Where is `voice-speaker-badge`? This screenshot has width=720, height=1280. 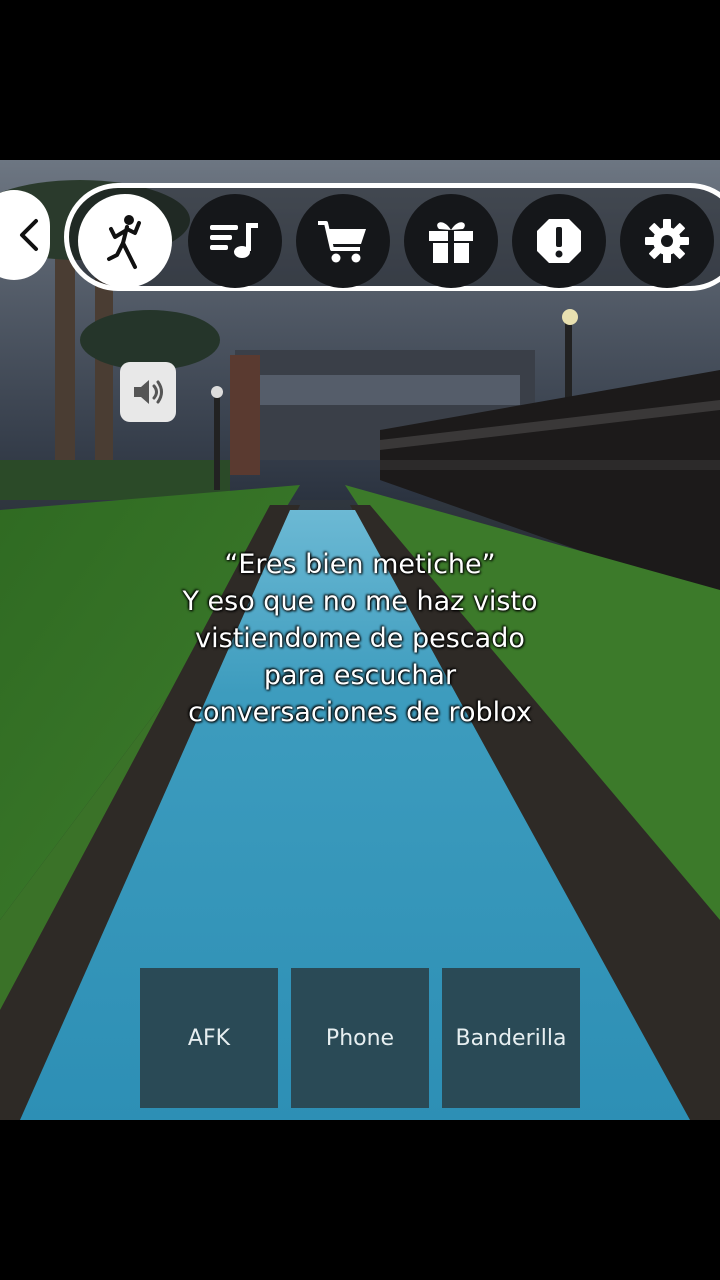
voice-speaker-badge is located at coordinates (148, 392).